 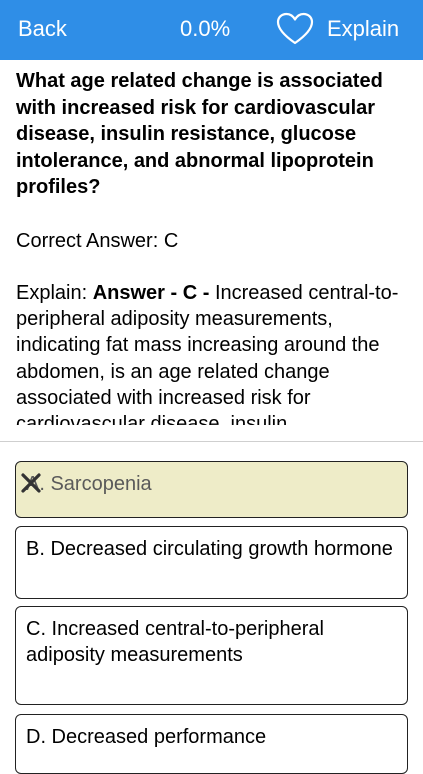 I want to click on option-a-button: A. Sarcopenia, so click(x=211, y=489).